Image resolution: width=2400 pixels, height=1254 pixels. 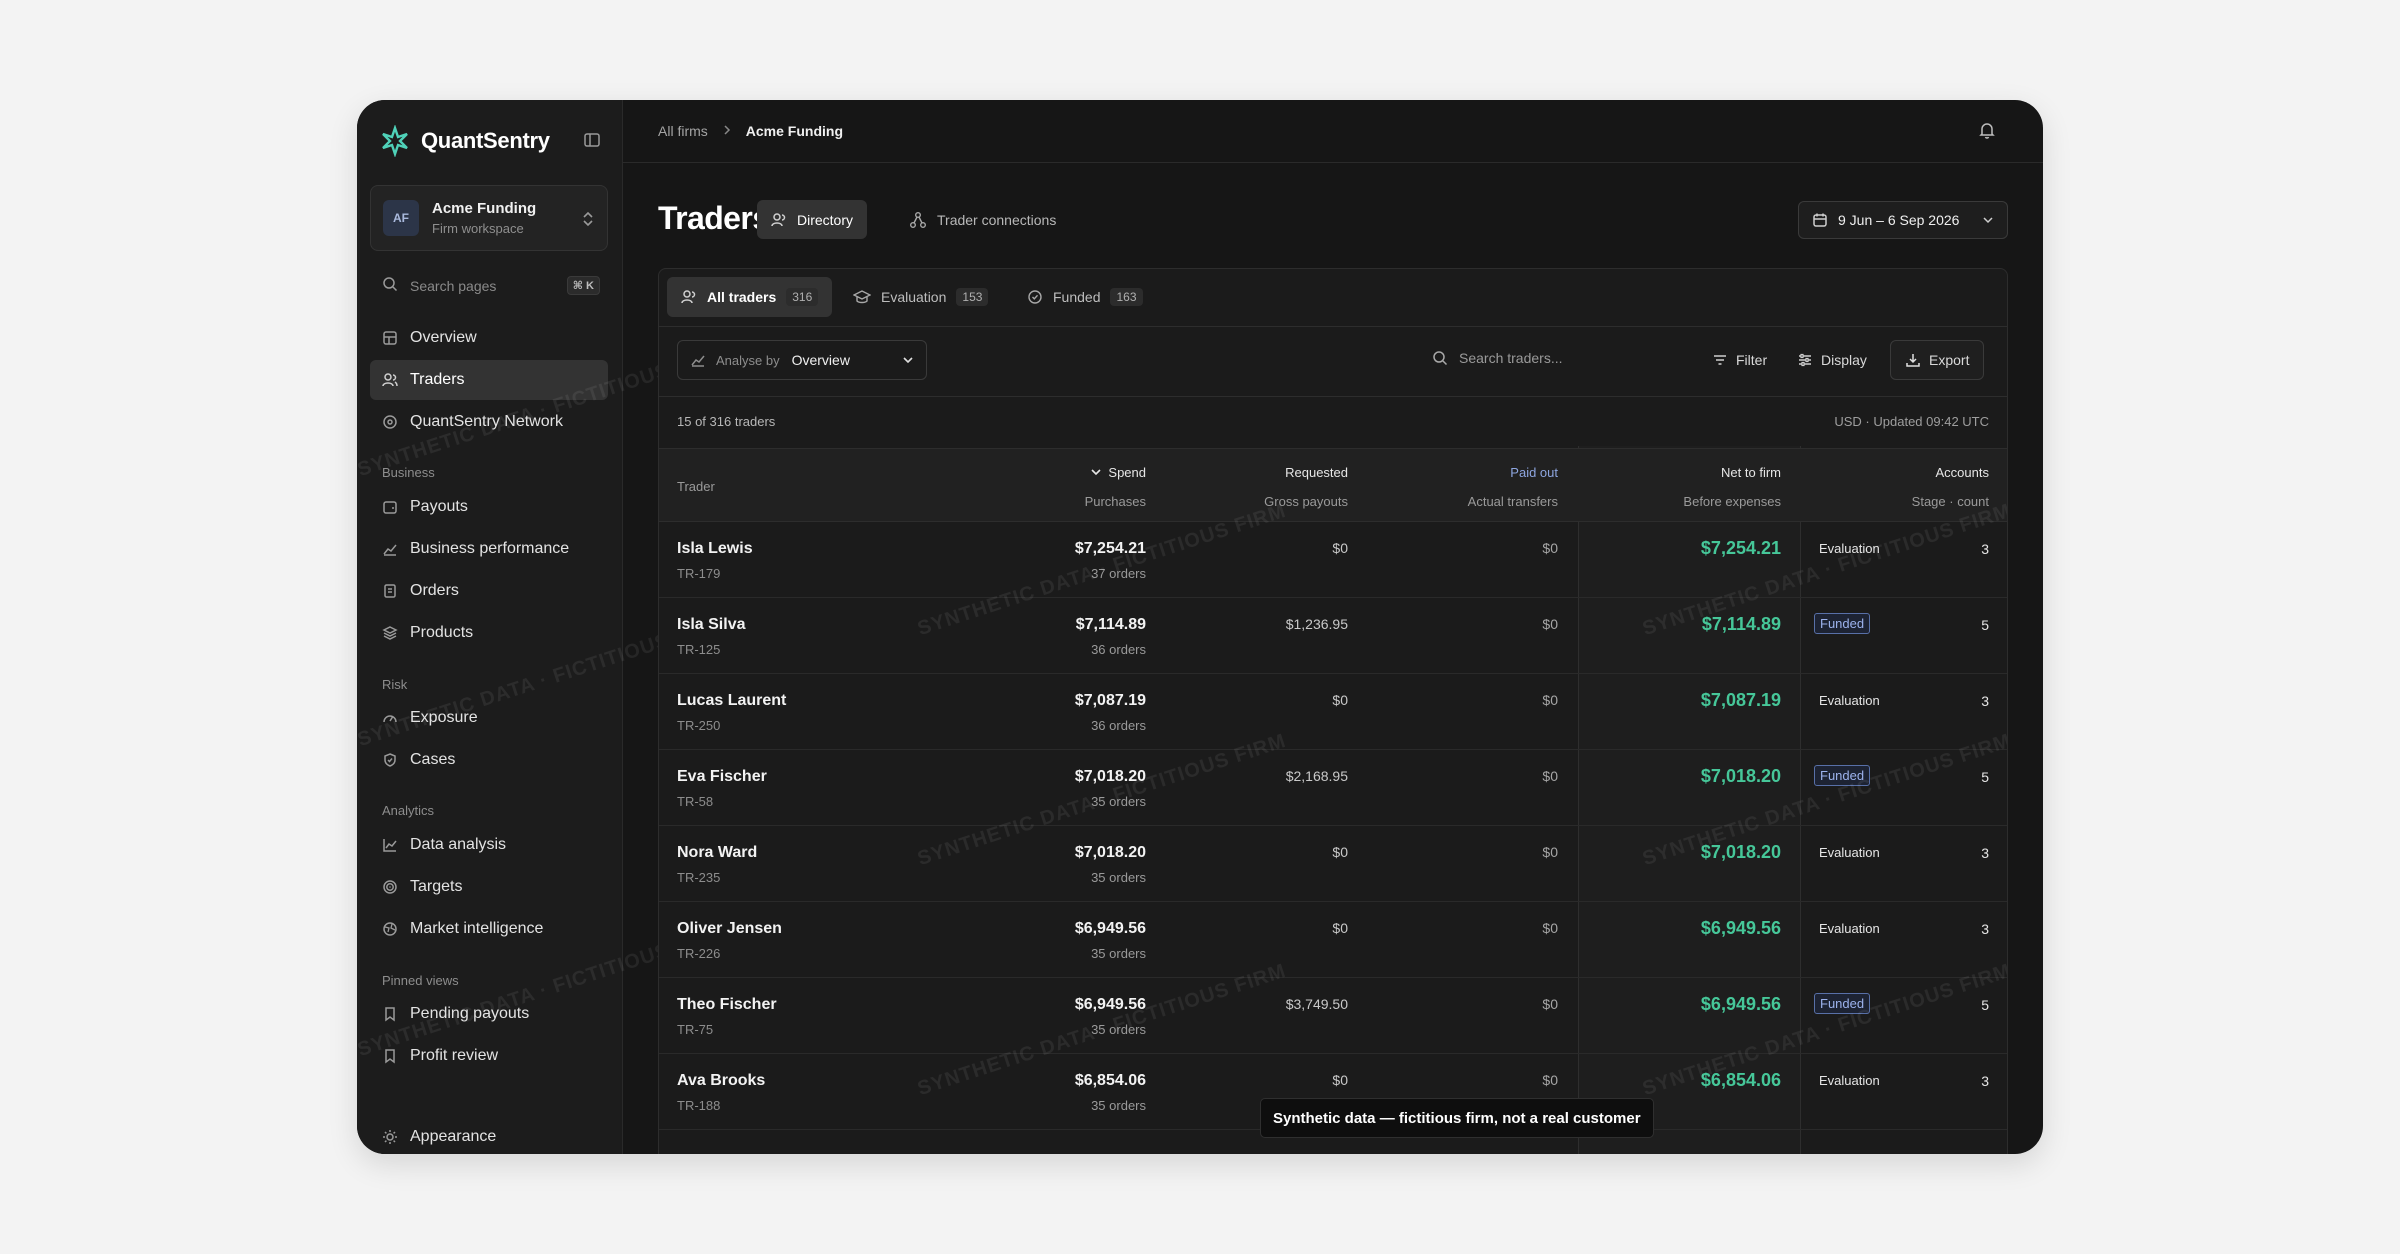 I want to click on sidebar-item-business-performance: Business performance, so click(x=489, y=549).